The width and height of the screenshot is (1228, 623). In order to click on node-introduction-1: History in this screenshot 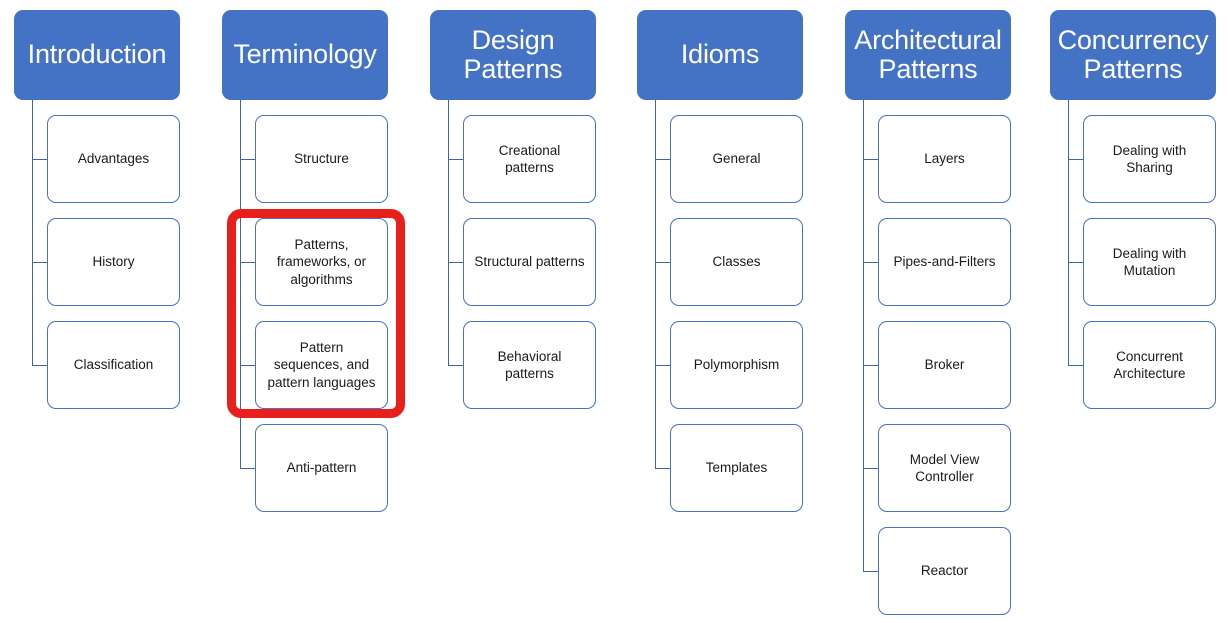, I will do `click(113, 262)`.